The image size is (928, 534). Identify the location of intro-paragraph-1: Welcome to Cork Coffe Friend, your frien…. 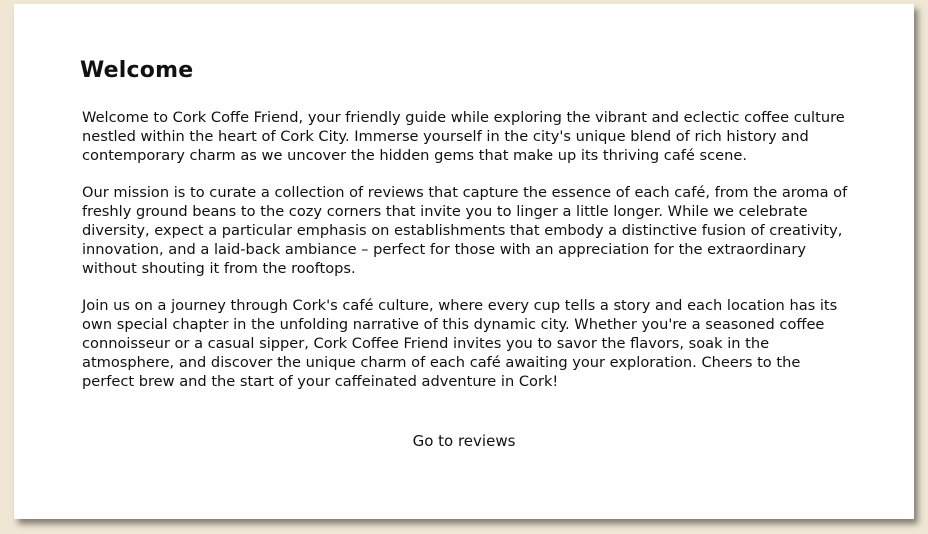
(463, 137).